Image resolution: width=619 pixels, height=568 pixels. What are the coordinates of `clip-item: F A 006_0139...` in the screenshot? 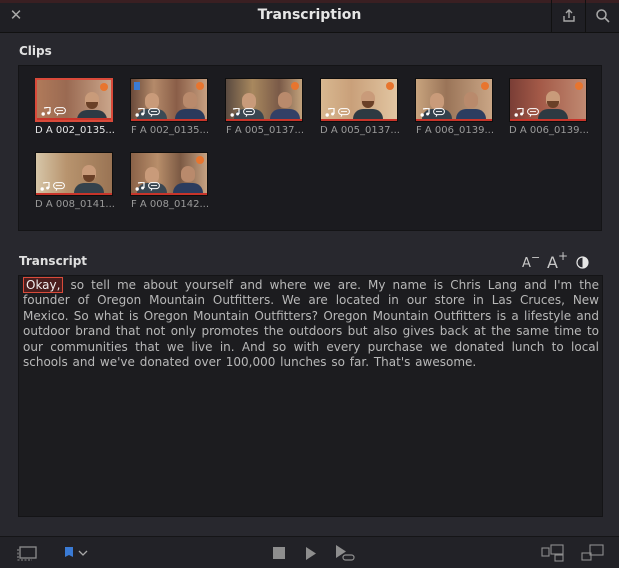 It's located at (455, 110).